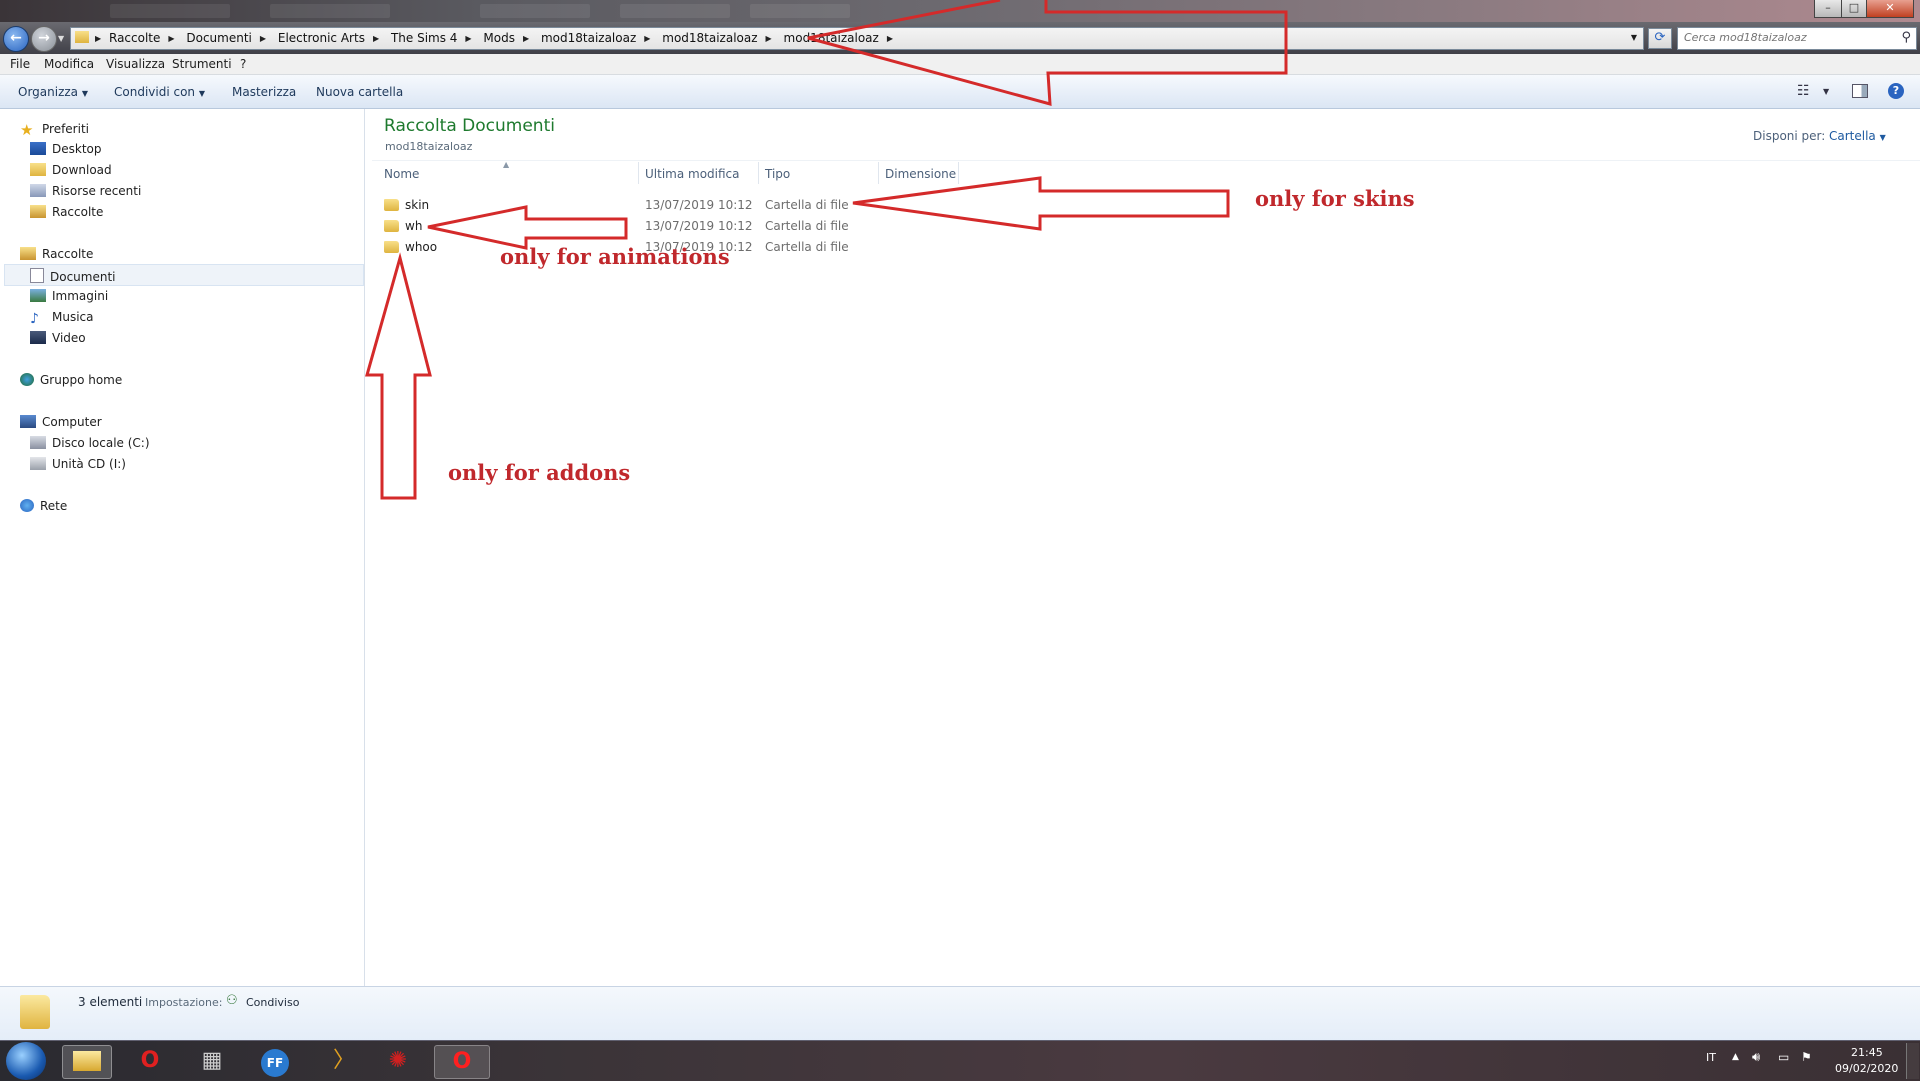 This screenshot has height=1081, width=1920. Describe the element at coordinates (539, 472) in the screenshot. I see `annotation-addons: only for addons` at that location.